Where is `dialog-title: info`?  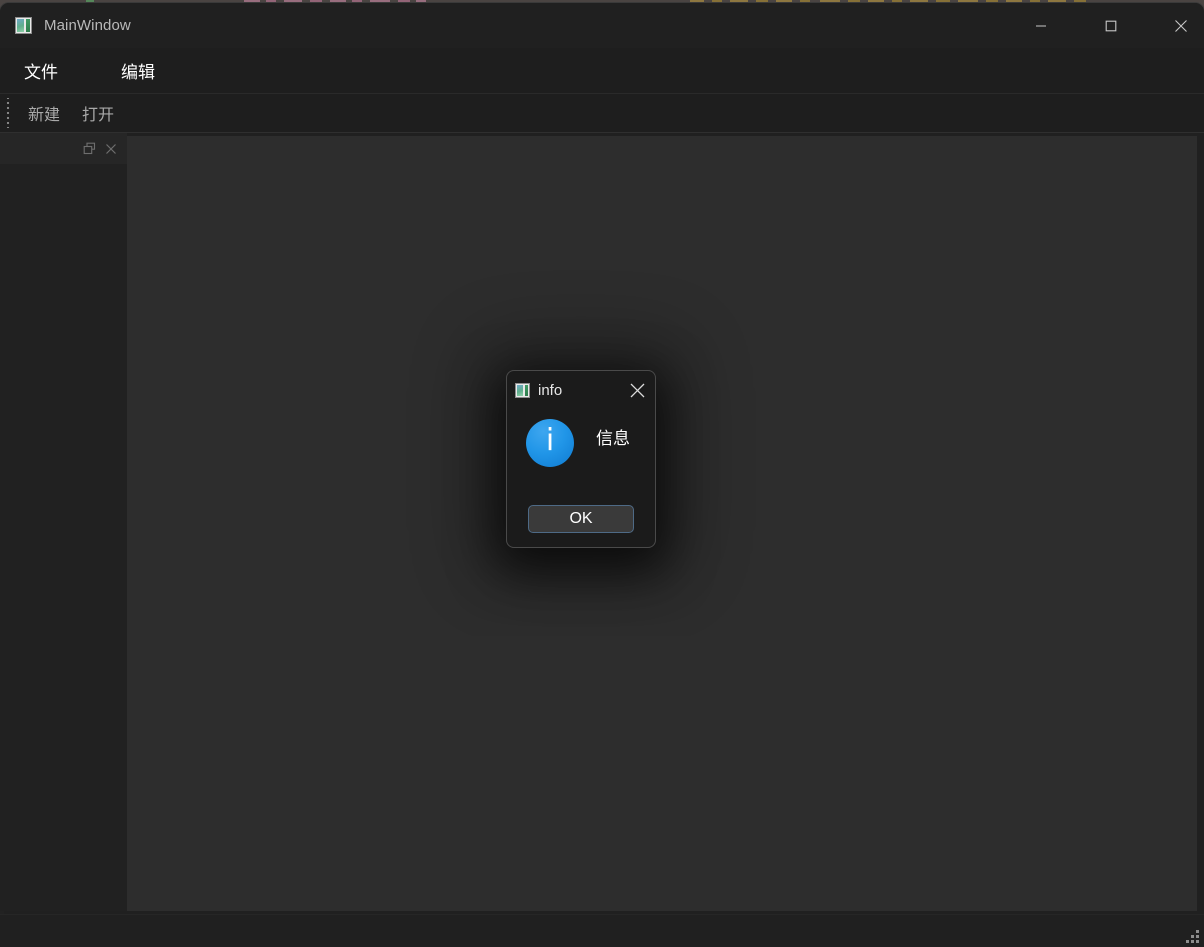 dialog-title: info is located at coordinates (550, 390).